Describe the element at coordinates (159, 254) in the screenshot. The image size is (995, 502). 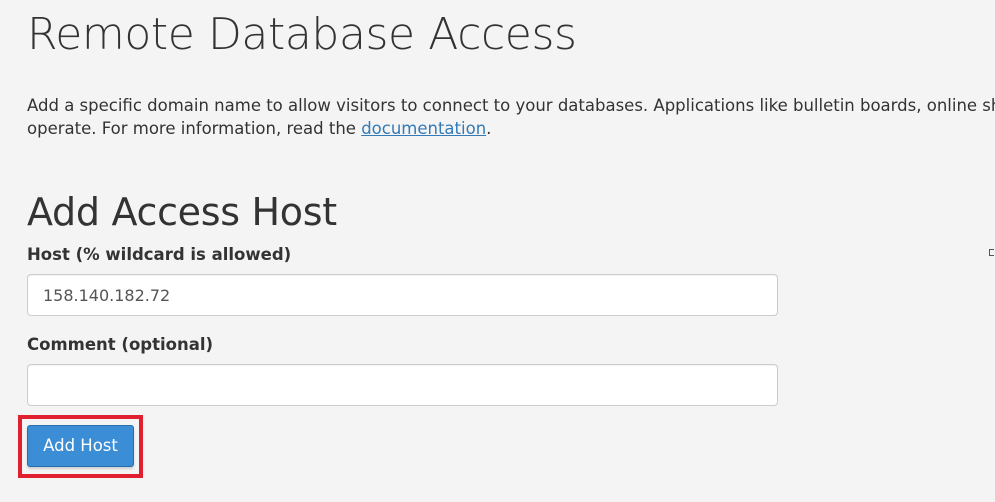
I see `host-label: Host (% wildcard is allowed)` at that location.